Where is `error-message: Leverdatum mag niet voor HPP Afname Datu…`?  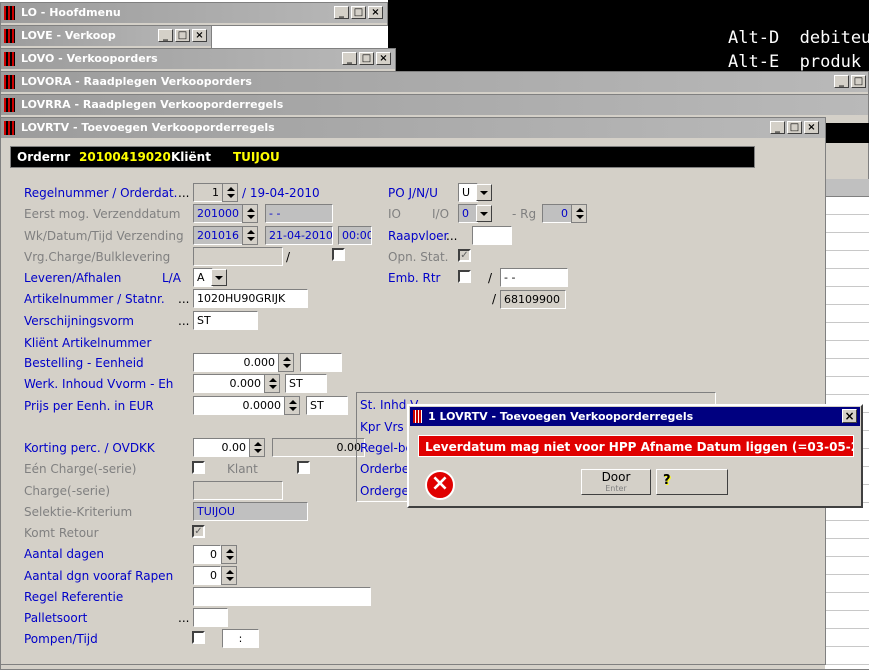
error-message: Leverdatum mag niet voor HPP Afname Datu… is located at coordinates (636, 446).